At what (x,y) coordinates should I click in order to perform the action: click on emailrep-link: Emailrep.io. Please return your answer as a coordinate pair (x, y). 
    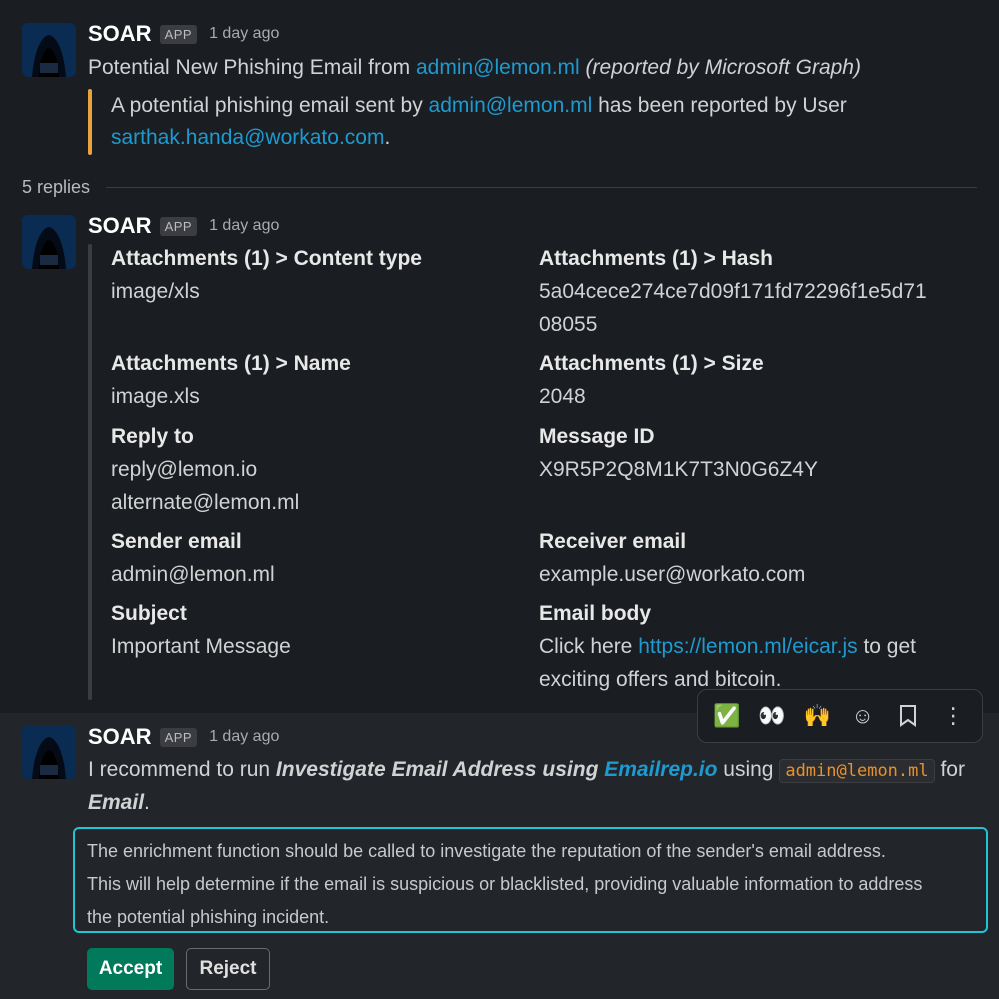
    Looking at the image, I should click on (660, 769).